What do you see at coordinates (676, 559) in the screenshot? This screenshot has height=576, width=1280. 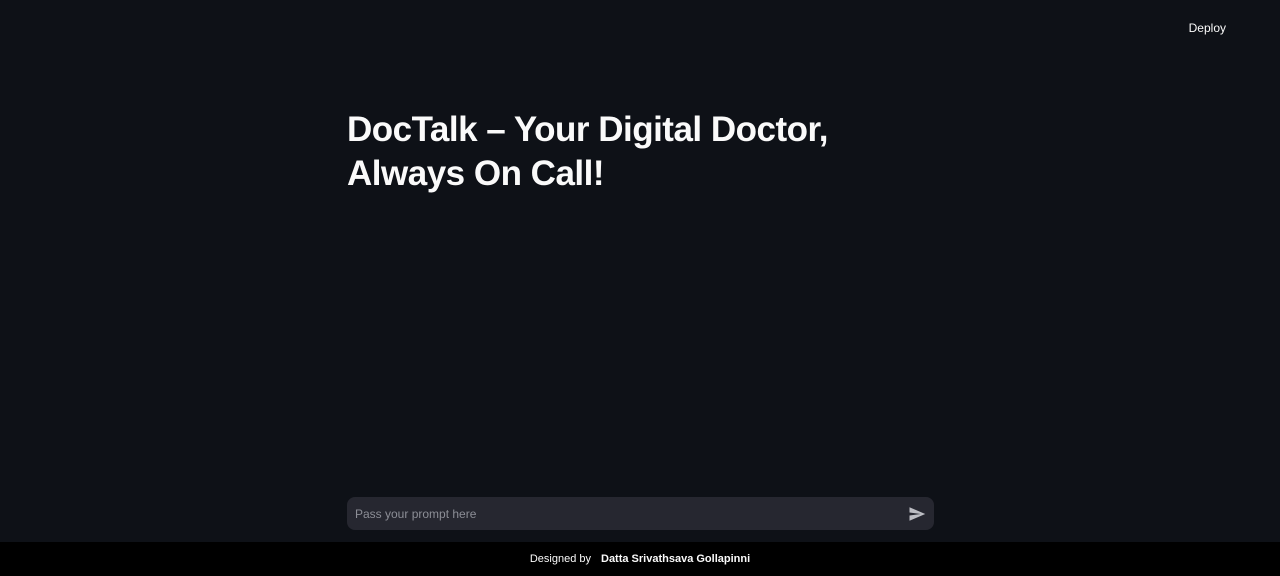 I see `author-name: Datta Srivathsava Gollapinni` at bounding box center [676, 559].